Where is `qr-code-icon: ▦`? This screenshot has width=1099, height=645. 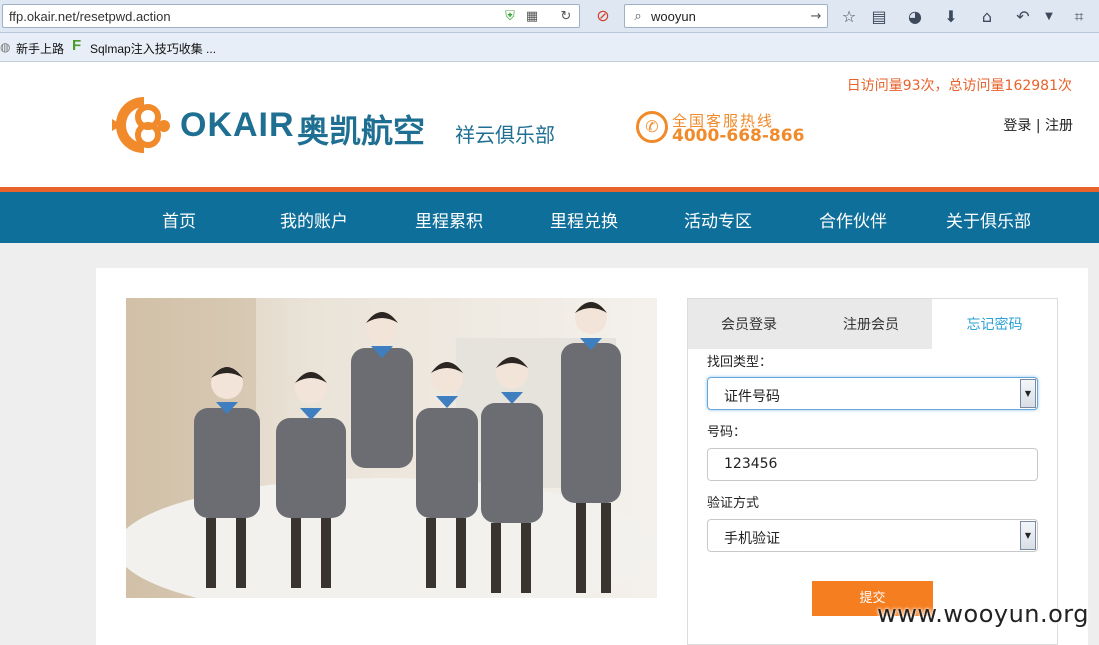 qr-code-icon: ▦ is located at coordinates (532, 17).